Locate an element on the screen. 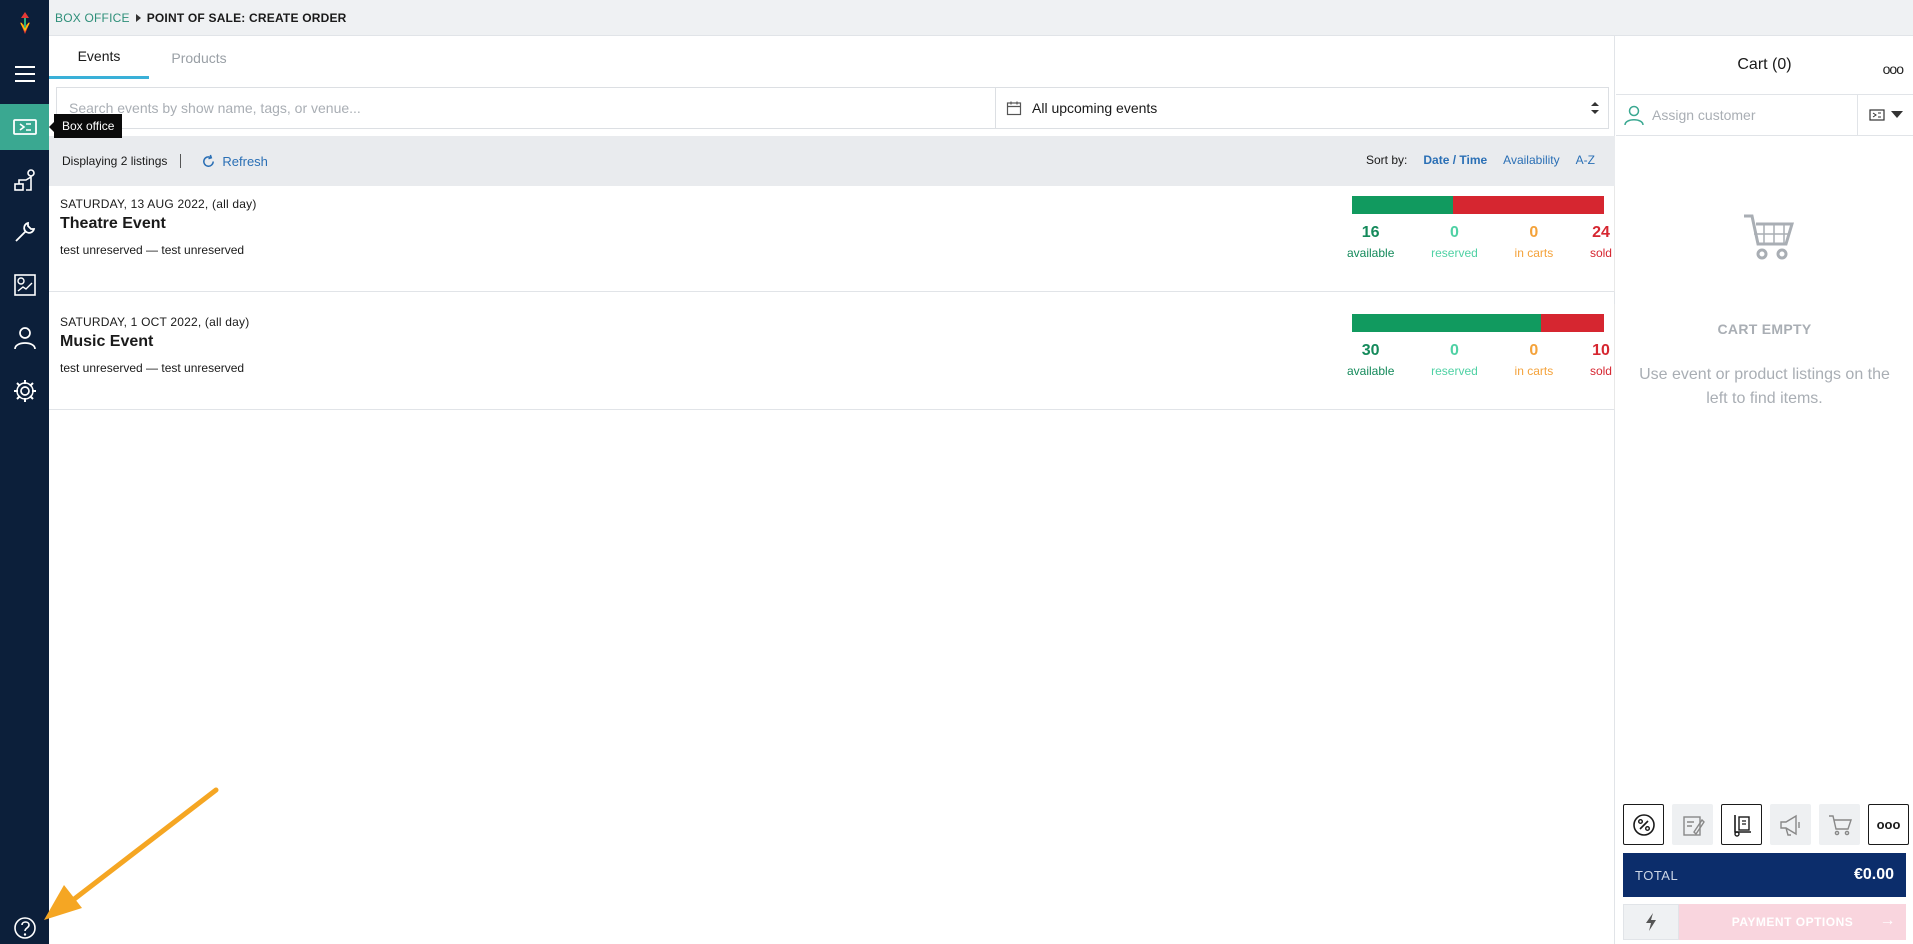 This screenshot has height=944, width=1913. delivery-button is located at coordinates (1741, 824).